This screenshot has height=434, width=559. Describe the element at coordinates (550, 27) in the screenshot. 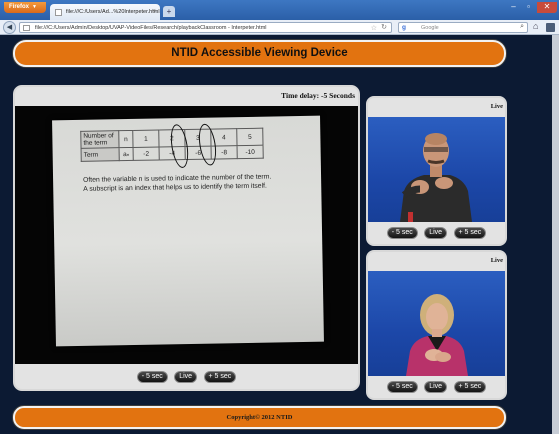

I see `bookmarks-icon` at that location.